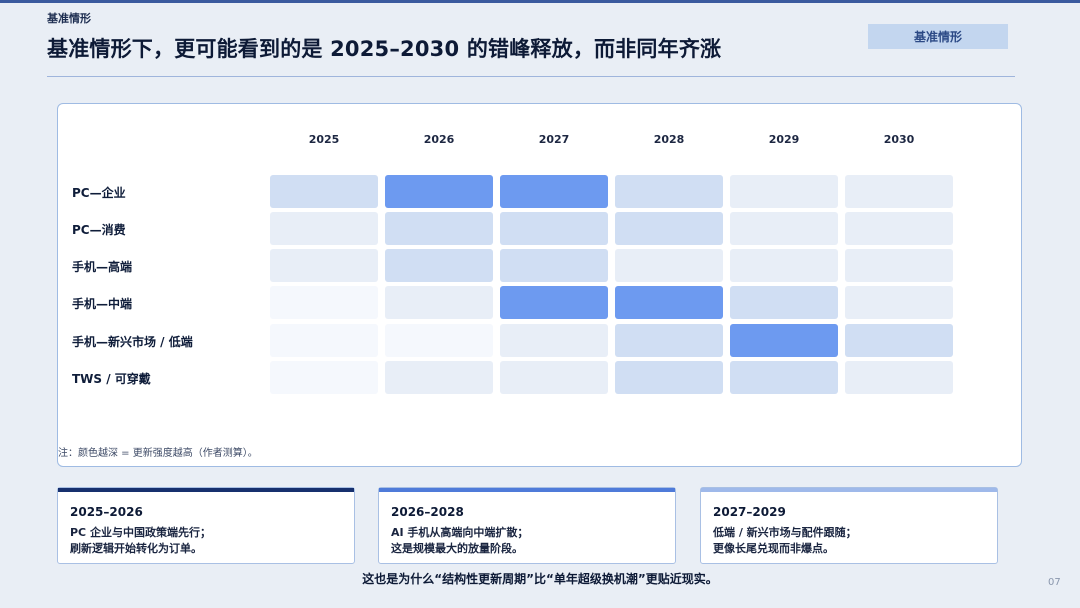 The width and height of the screenshot is (1080, 608). Describe the element at coordinates (1054, 582) in the screenshot. I see `page-number: 07` at that location.